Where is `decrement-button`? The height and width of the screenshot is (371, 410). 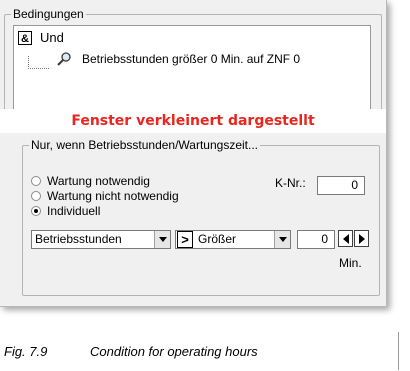
decrement-button is located at coordinates (345, 238).